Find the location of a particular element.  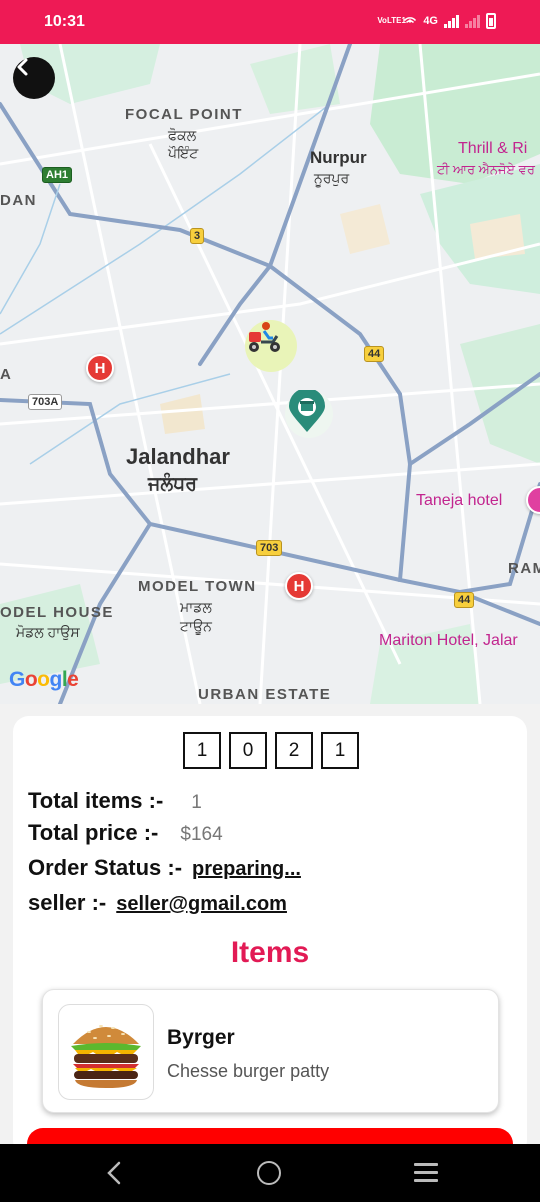

burger-image is located at coordinates (106, 1052).